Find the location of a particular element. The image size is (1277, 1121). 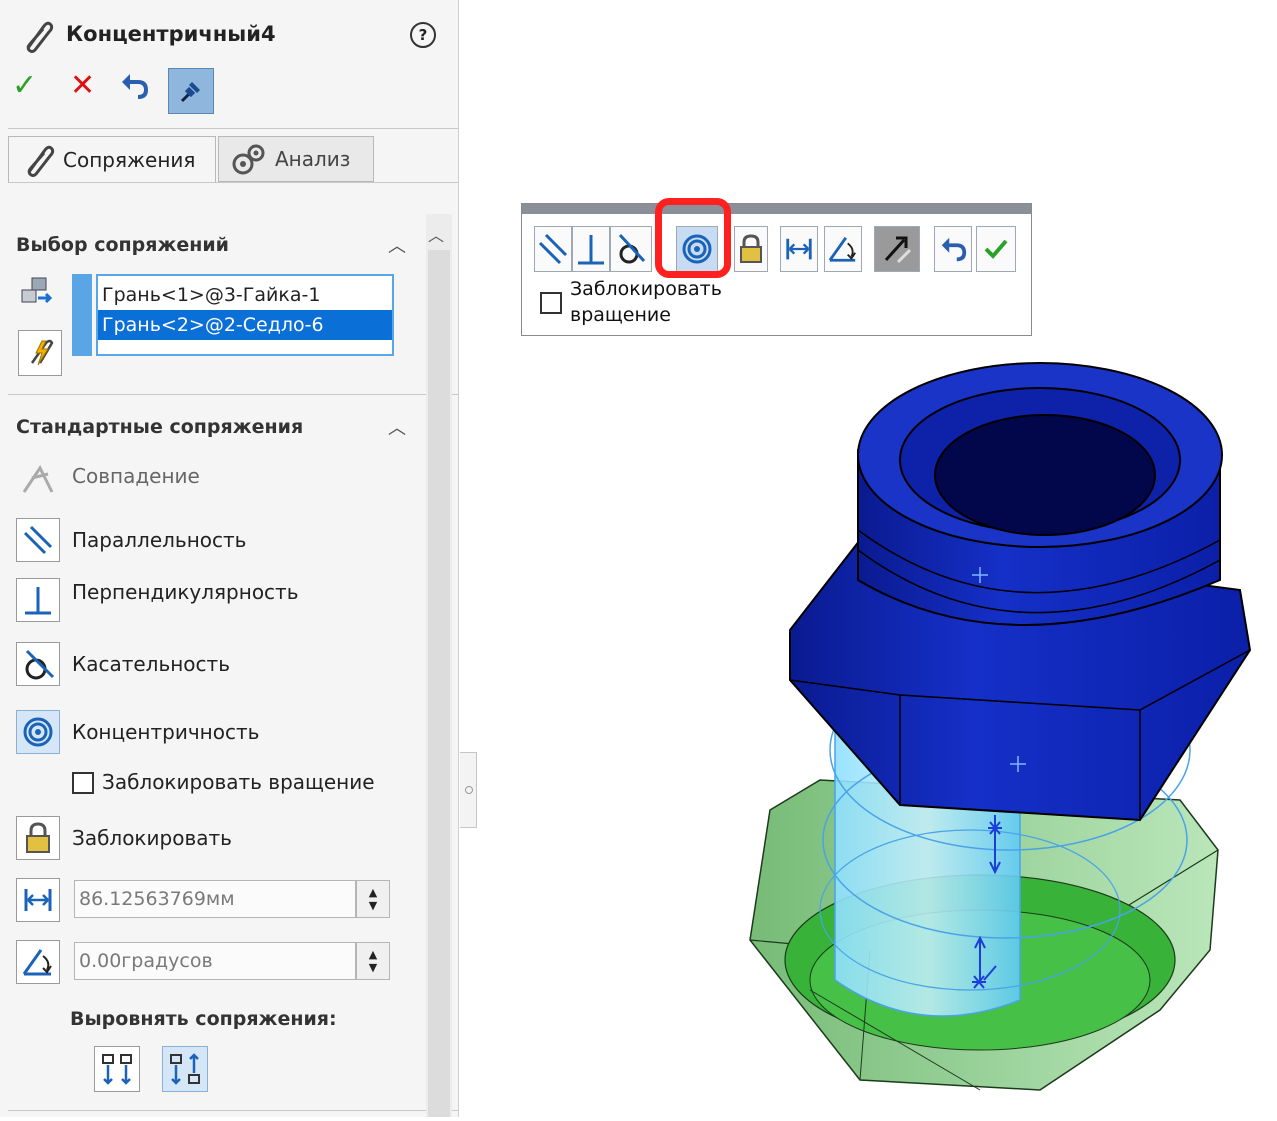

mate-selections-header: Выбор сопряжений is located at coordinates (122, 245).